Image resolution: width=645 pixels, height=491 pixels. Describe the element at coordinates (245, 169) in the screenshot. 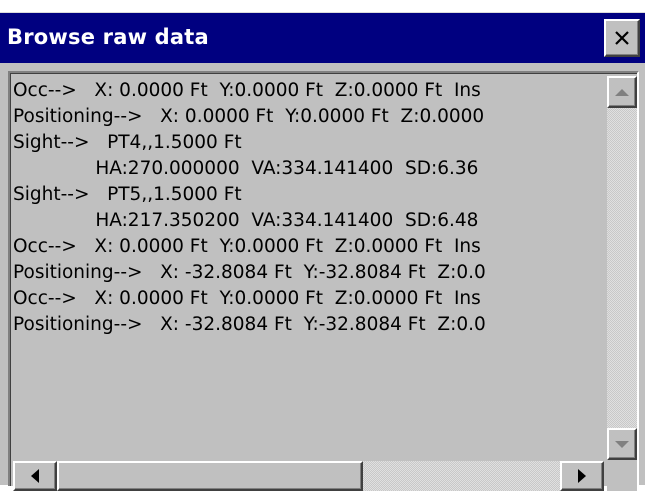

I see `list-item: HA:270.000000 VA:334.141400 SD:6.36` at that location.